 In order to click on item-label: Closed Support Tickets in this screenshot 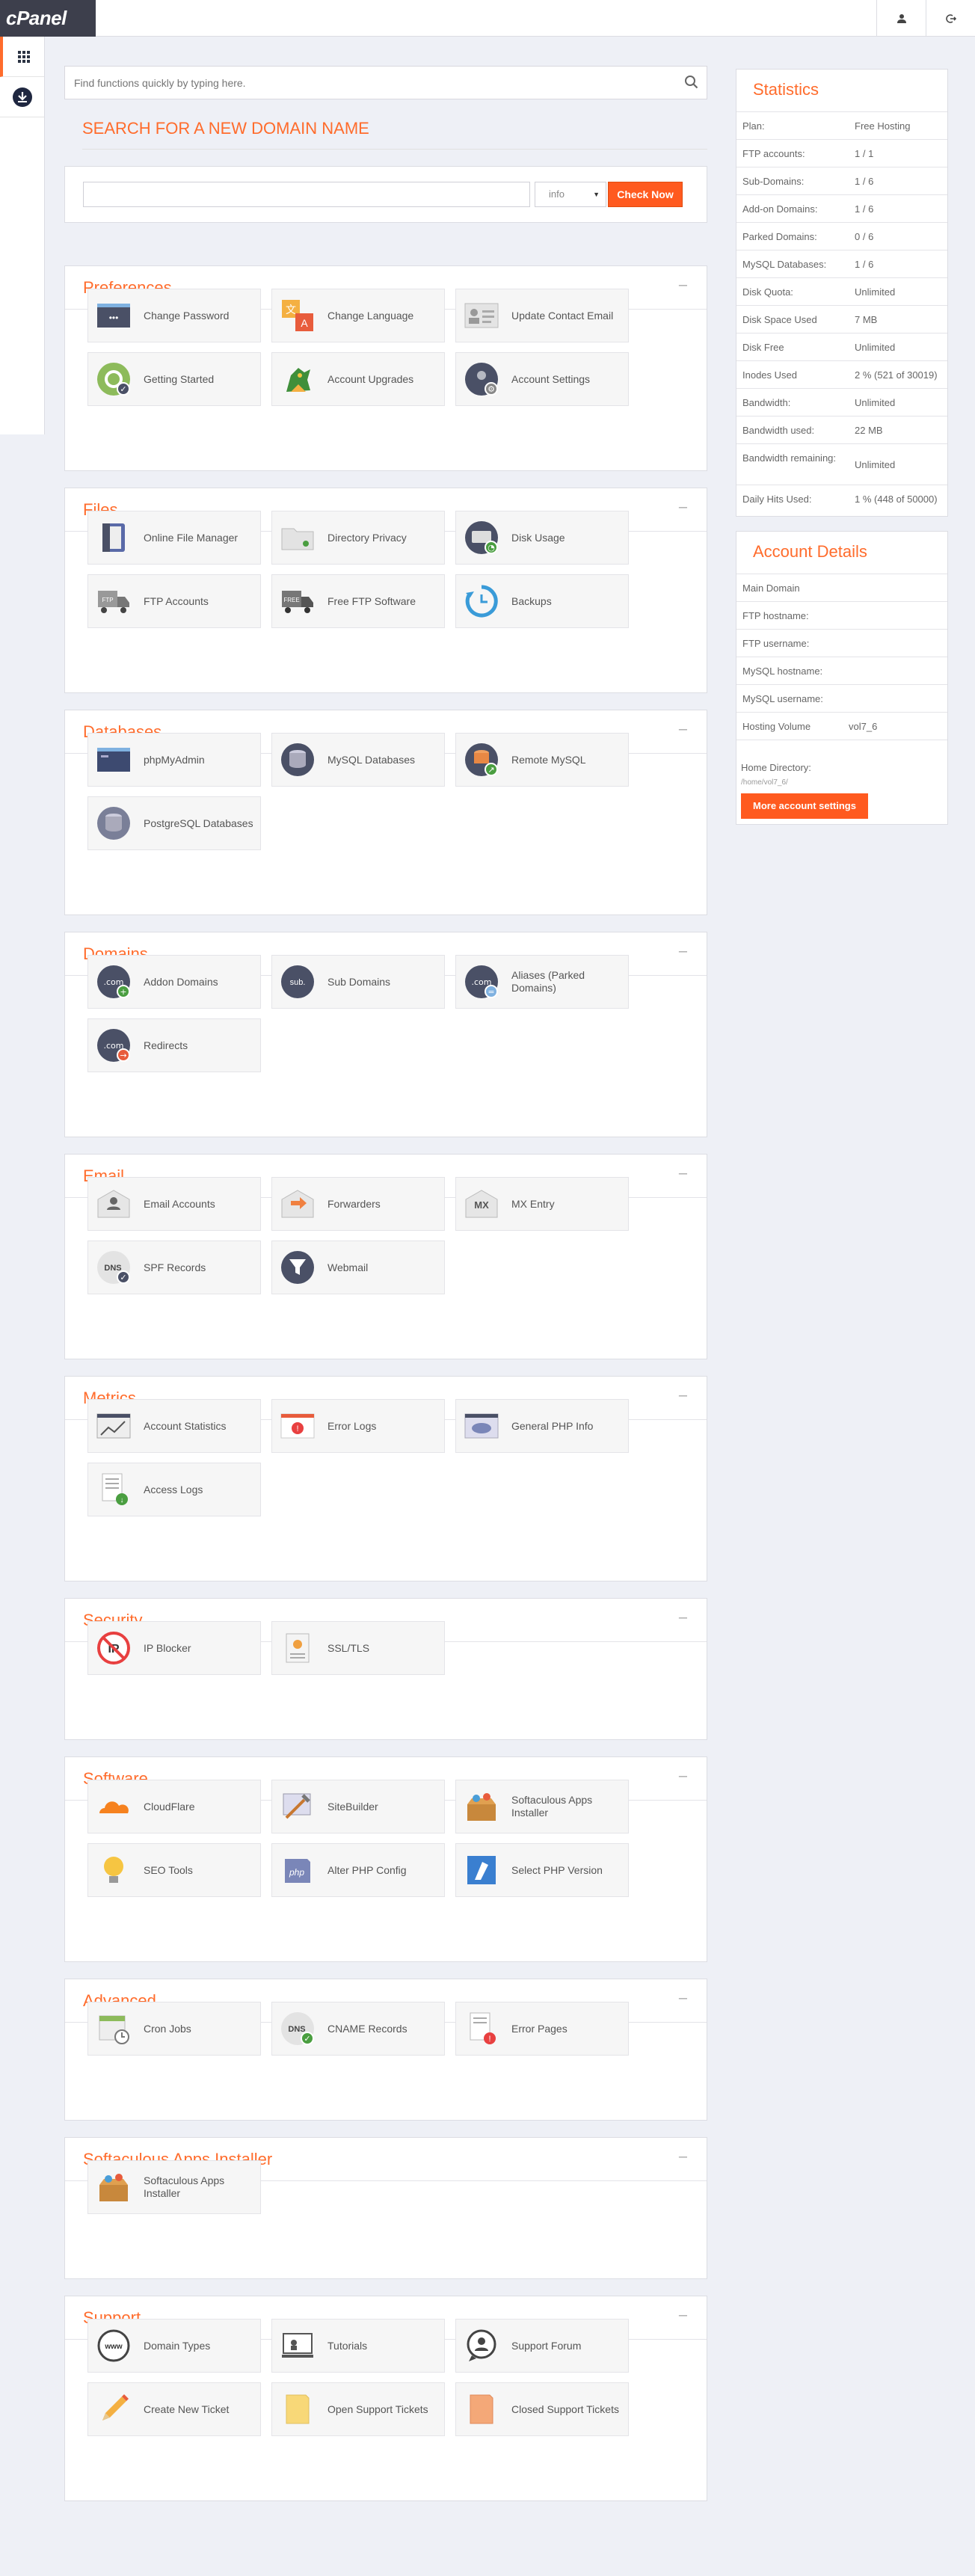, I will do `click(565, 2409)`.